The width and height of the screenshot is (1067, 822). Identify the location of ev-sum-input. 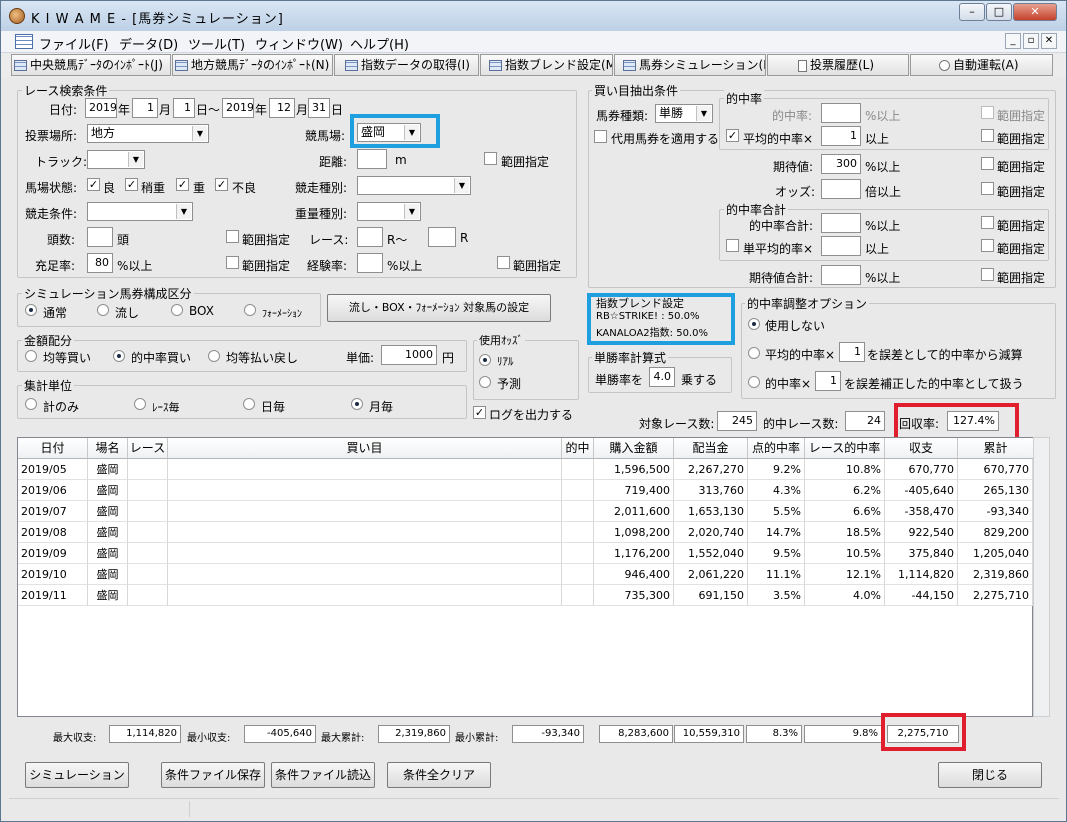
(841, 275).